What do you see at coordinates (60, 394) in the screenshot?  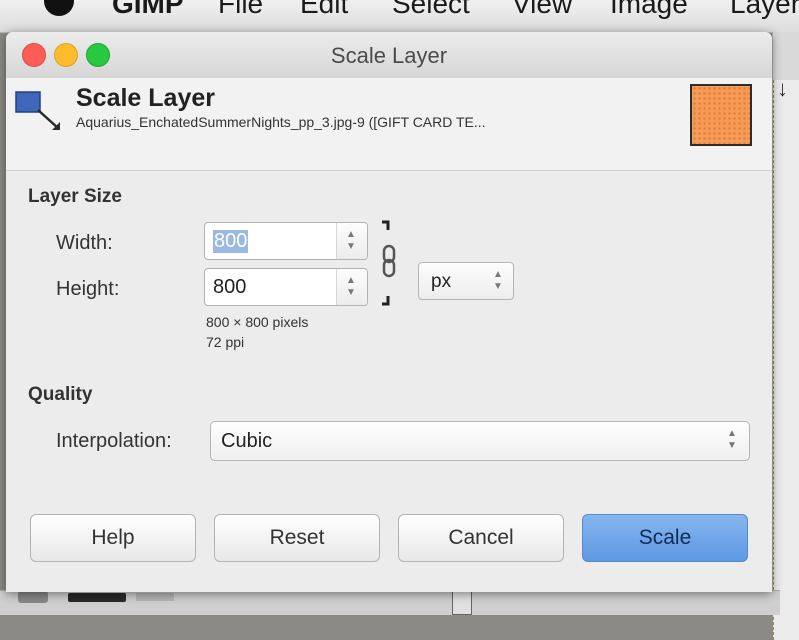 I see `quality-section-label: Quality` at bounding box center [60, 394].